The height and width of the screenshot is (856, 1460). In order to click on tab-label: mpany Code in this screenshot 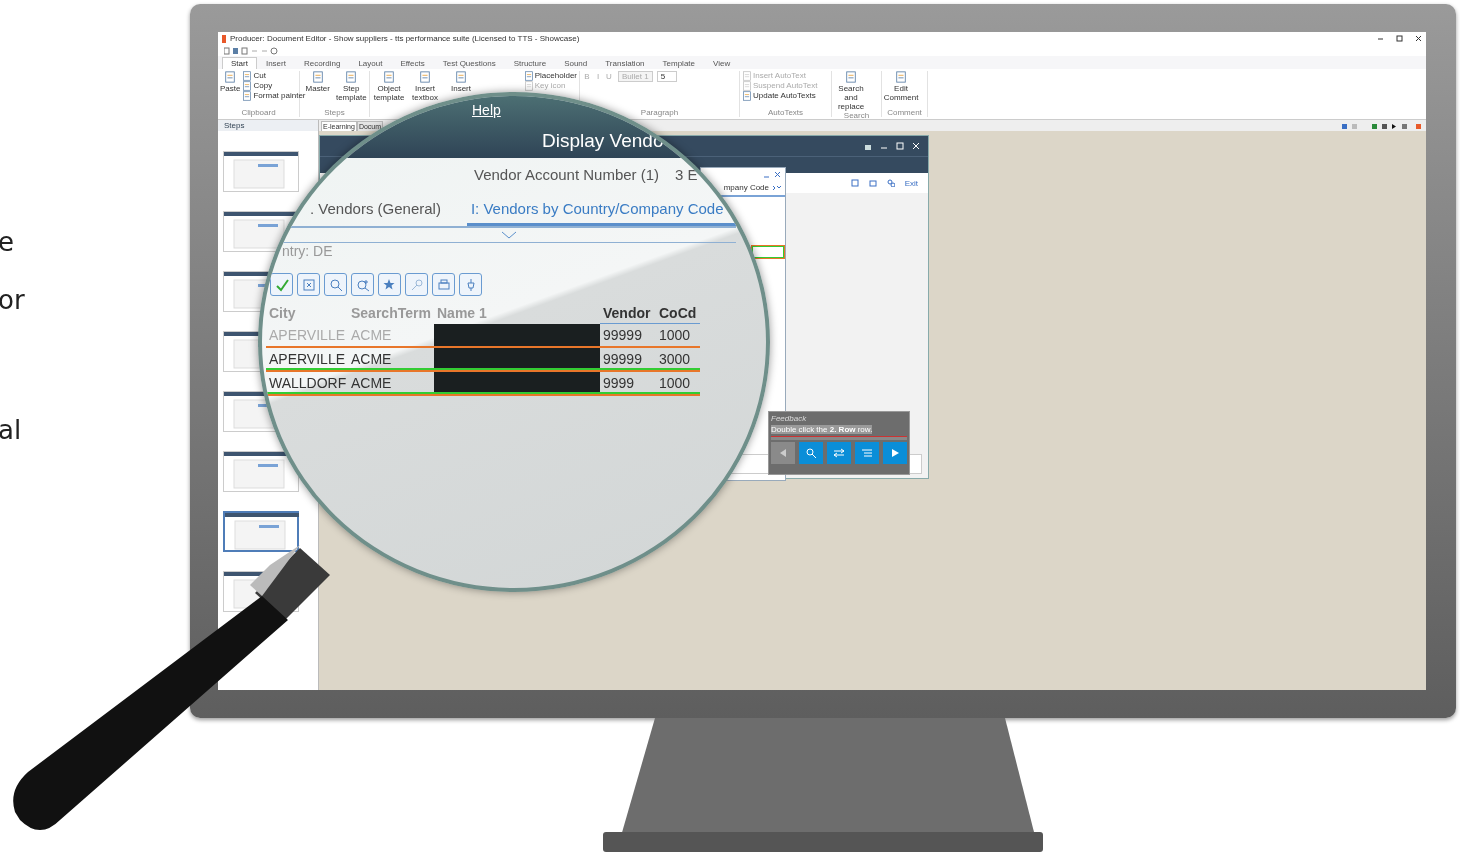, I will do `click(746, 187)`.